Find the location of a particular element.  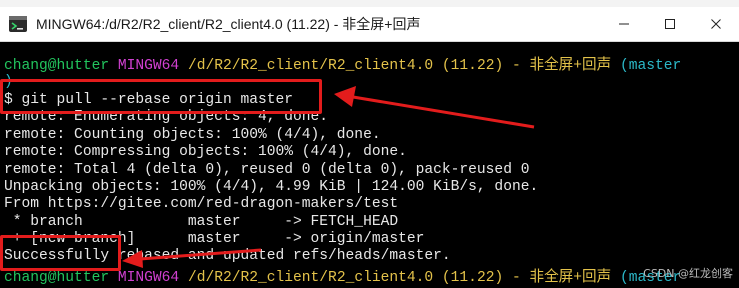

watermark: CSDN @红龙创客 is located at coordinates (688, 273).